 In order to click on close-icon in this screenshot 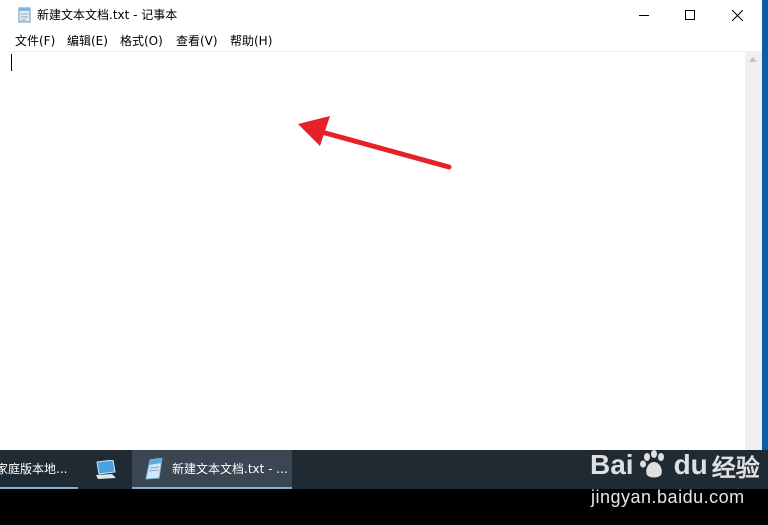, I will do `click(737, 15)`.